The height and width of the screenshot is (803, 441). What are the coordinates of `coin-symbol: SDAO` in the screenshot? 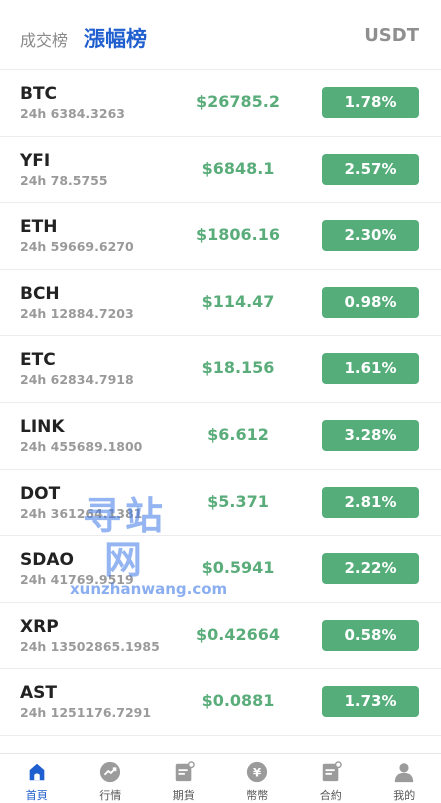 It's located at (47, 560).